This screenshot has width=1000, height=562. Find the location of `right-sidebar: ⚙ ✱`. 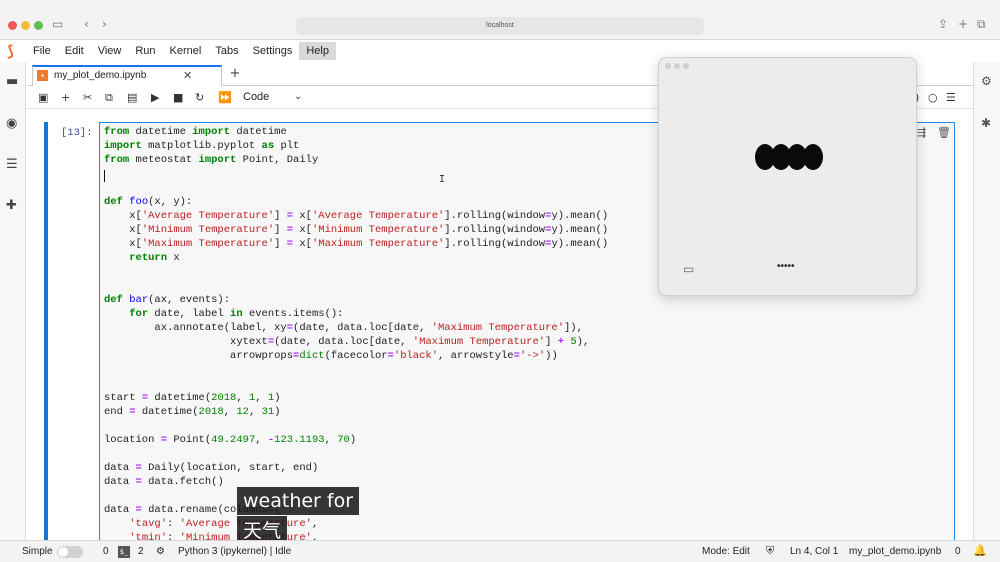

right-sidebar: ⚙ ✱ is located at coordinates (986, 301).